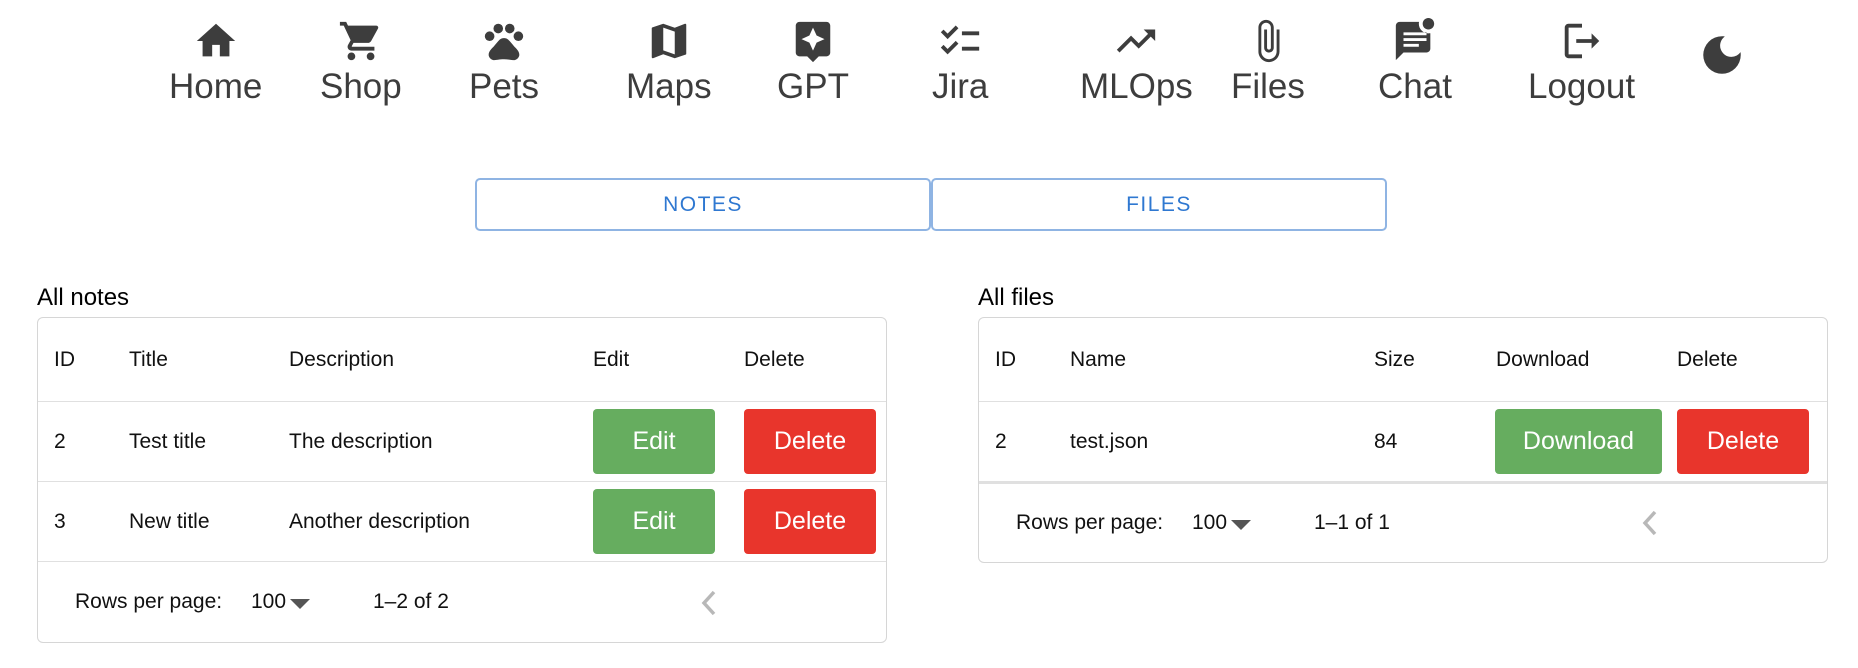  I want to click on nav-mlops: MLOps, so click(1136, 63).